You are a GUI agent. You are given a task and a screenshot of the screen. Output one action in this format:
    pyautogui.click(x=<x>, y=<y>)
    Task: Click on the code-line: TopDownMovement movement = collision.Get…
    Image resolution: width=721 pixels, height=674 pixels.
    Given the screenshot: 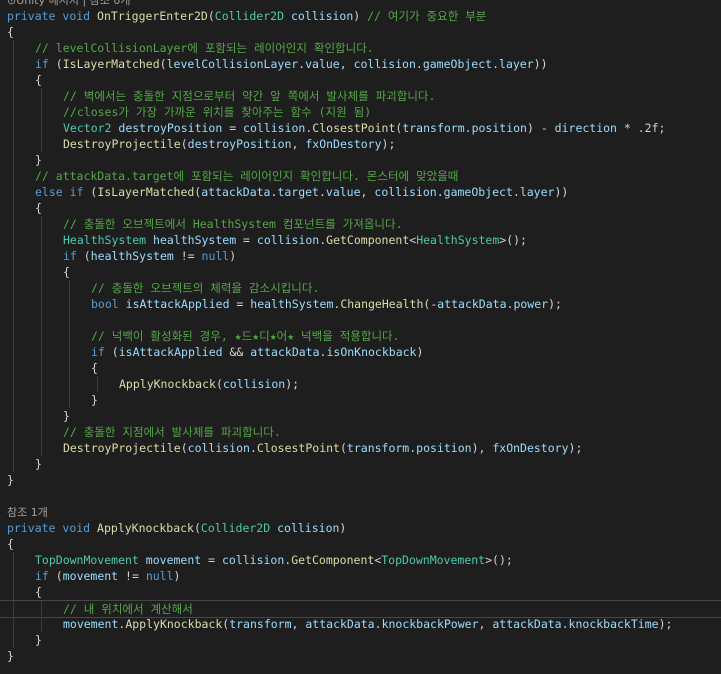 What is the action you would take?
    pyautogui.click(x=360, y=560)
    